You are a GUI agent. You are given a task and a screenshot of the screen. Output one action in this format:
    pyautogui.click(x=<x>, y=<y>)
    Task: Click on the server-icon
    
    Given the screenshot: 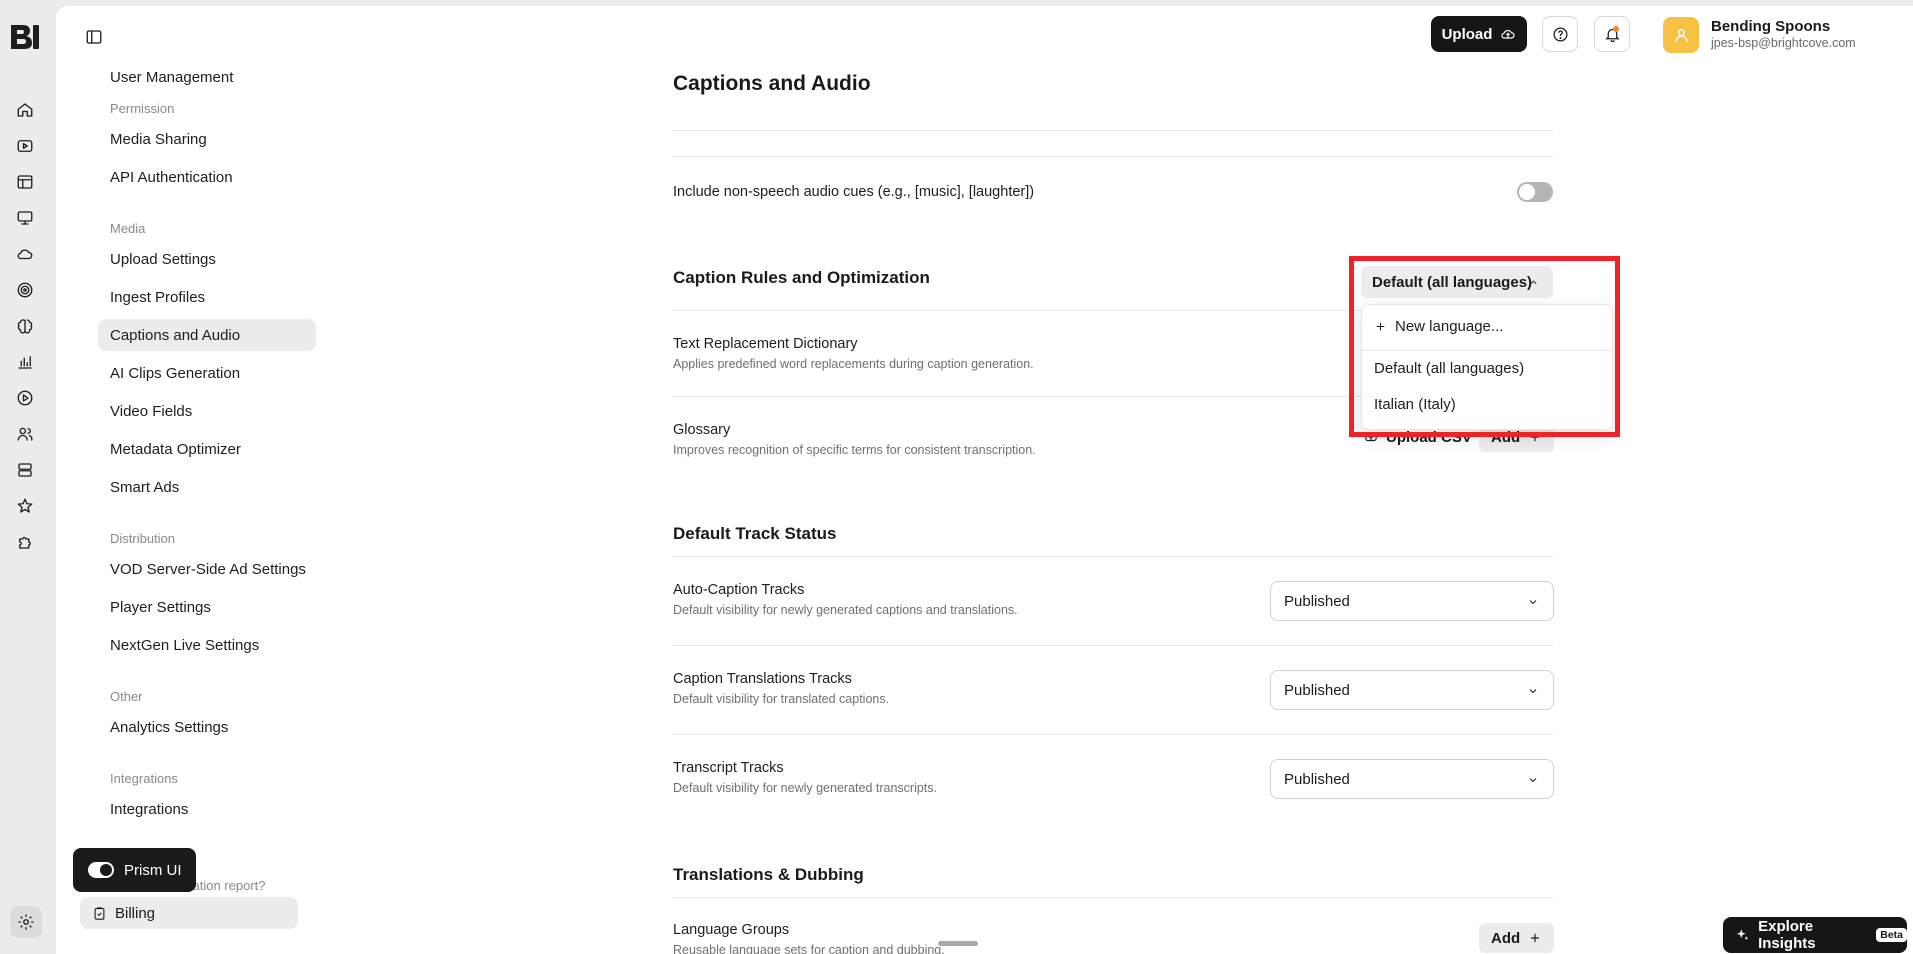 What is the action you would take?
    pyautogui.click(x=25, y=470)
    